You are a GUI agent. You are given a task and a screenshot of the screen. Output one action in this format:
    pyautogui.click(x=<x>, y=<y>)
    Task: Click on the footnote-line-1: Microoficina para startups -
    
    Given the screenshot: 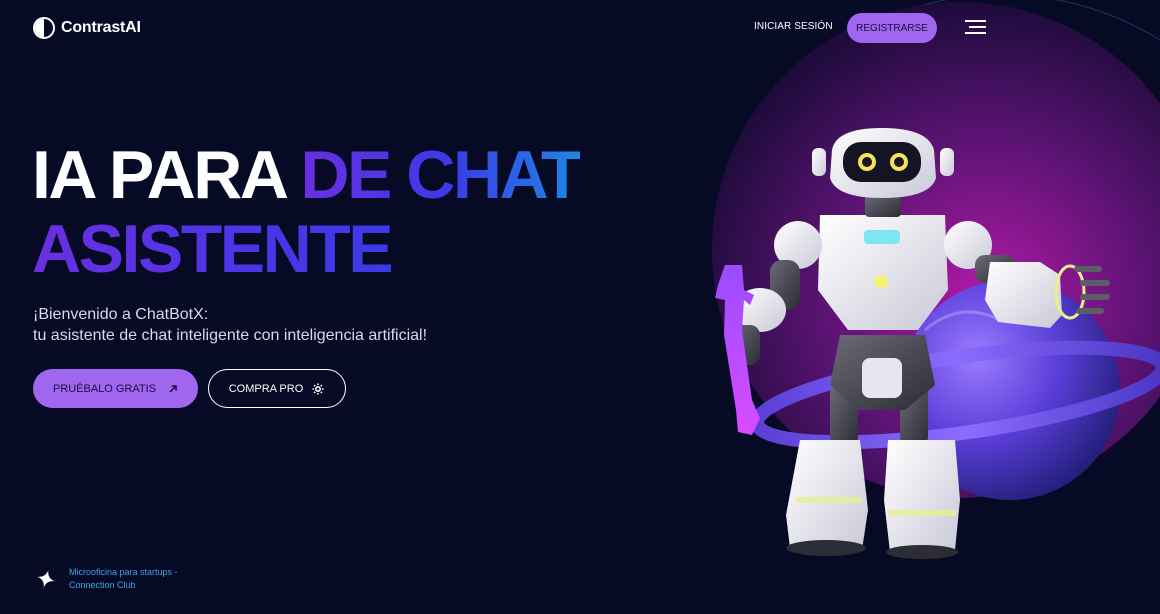 What is the action you would take?
    pyautogui.click(x=123, y=572)
    